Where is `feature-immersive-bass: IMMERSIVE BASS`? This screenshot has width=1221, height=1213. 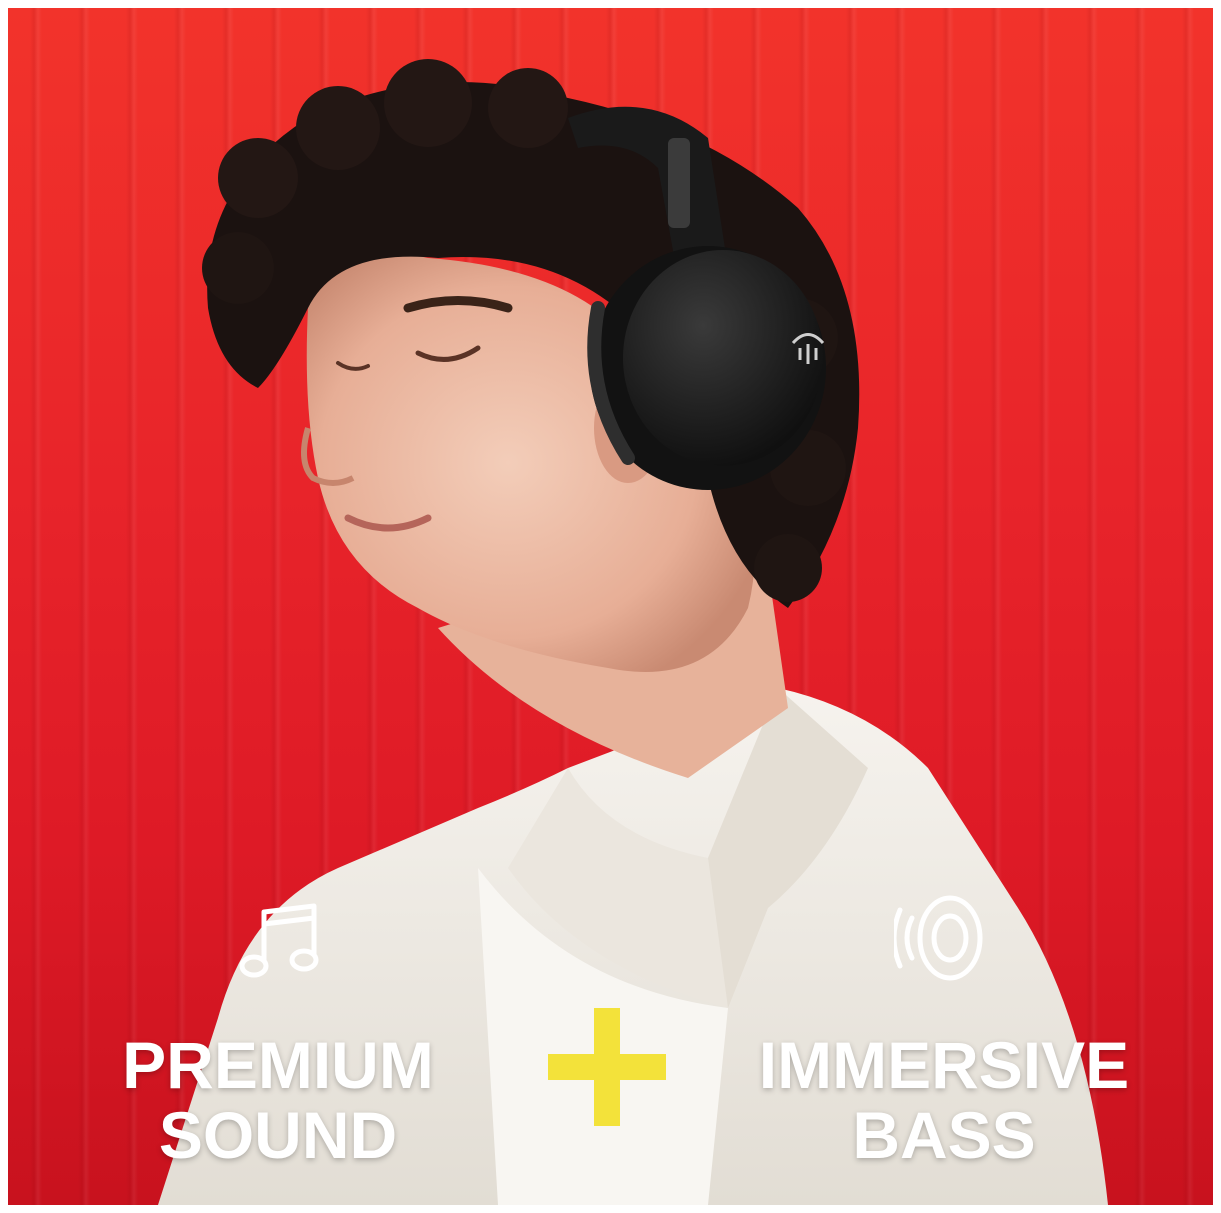 feature-immersive-bass: IMMERSIVE BASS is located at coordinates (944, 1100).